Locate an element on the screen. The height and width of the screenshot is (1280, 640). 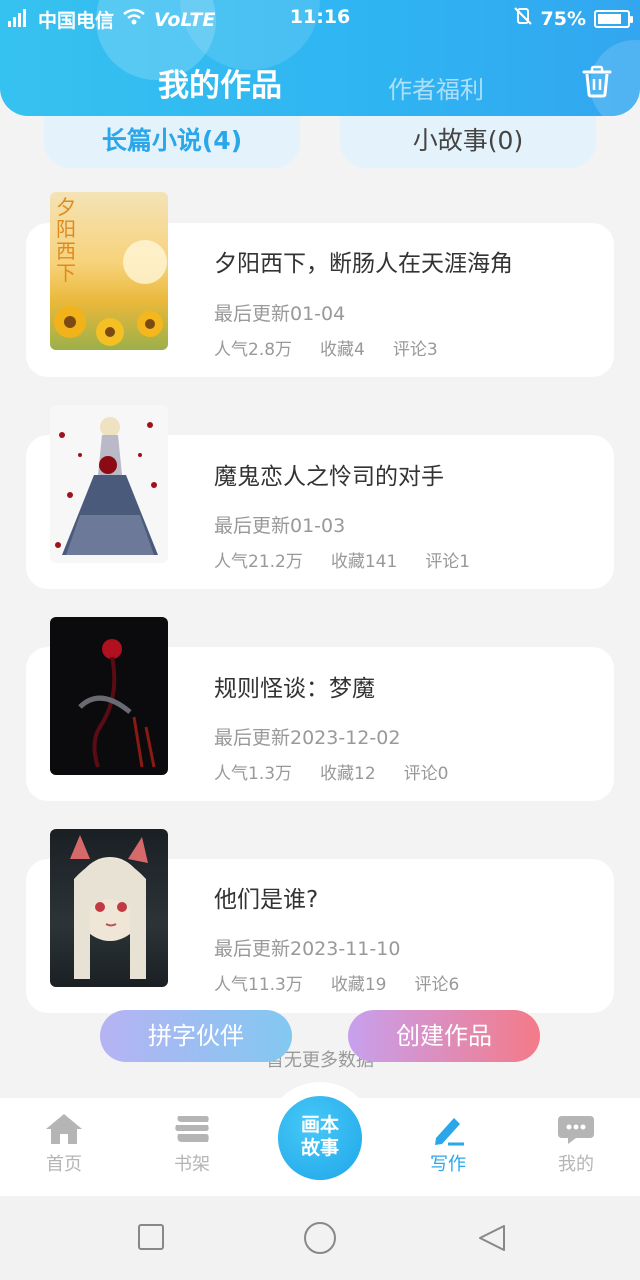
book-cover: 夕阳西下 is located at coordinates (109, 271).